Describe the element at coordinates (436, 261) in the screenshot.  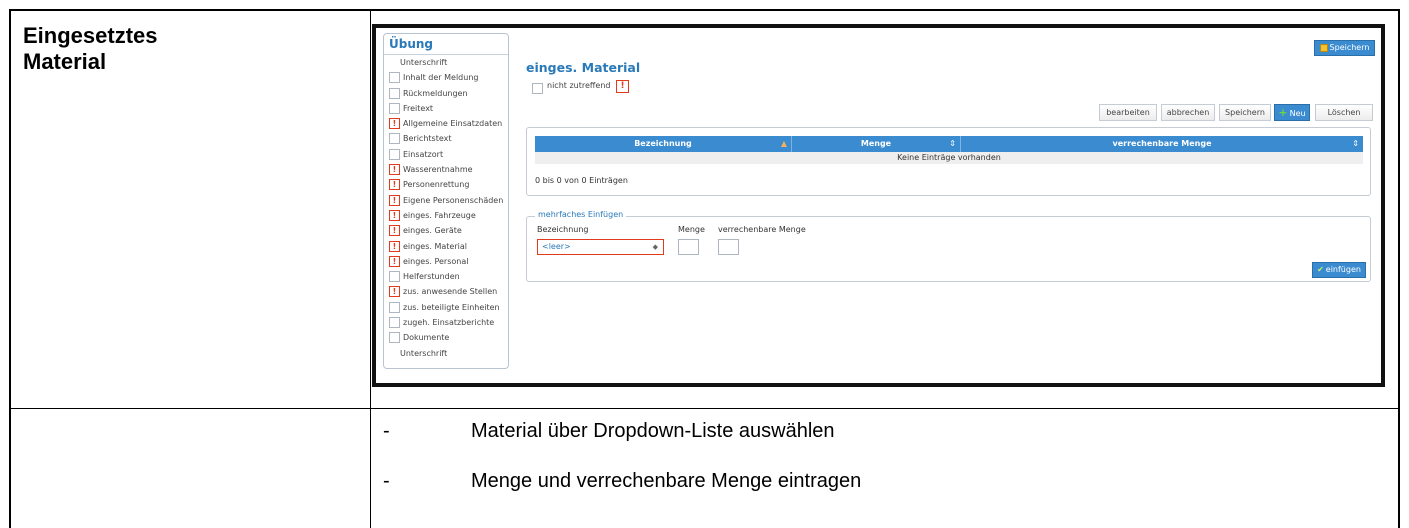
I see `sidebar-item-label: einges. Personal` at that location.